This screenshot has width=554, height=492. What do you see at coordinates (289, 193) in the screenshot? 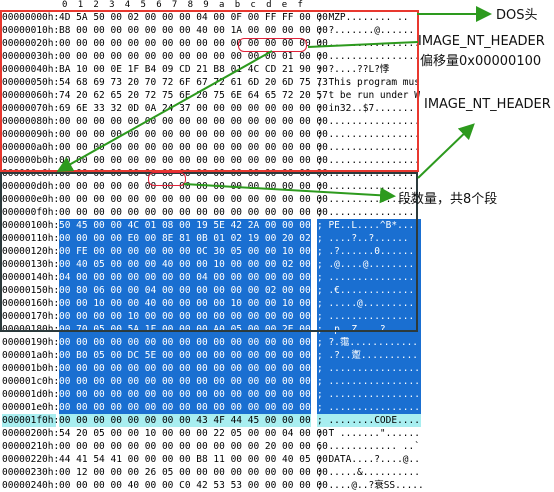
I see `section-count-arrow` at bounding box center [289, 193].